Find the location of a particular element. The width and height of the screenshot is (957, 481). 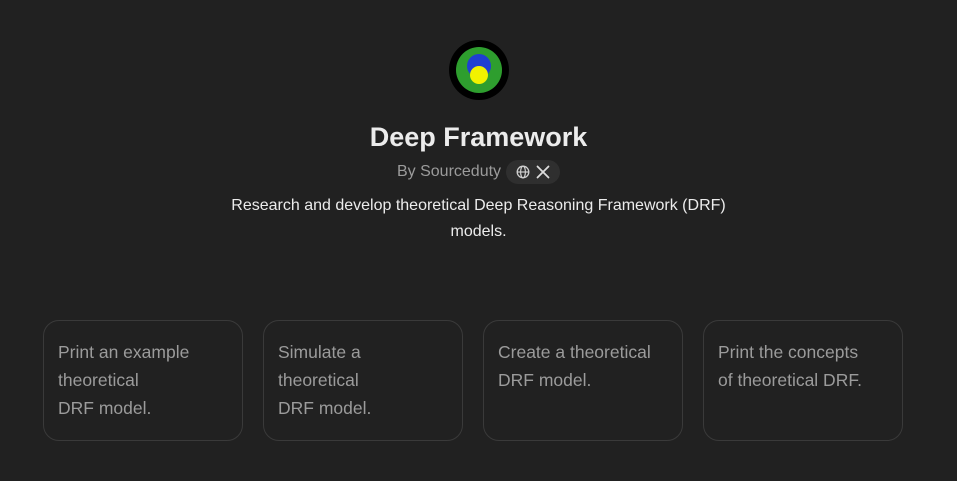

gpt-logo-icon is located at coordinates (478, 70).